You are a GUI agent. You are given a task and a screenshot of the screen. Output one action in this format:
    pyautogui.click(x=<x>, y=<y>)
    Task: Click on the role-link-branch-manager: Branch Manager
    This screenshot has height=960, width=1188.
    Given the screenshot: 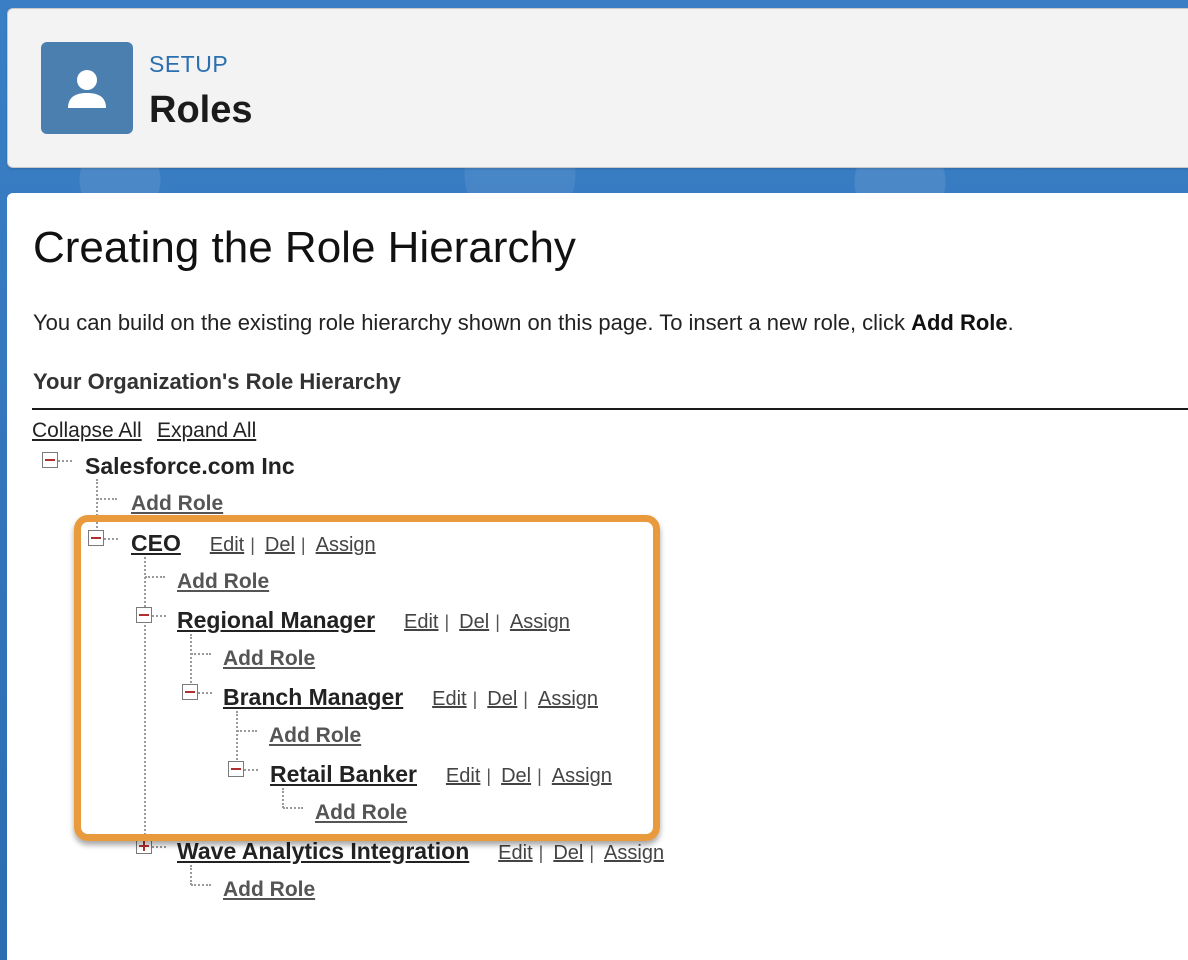 What is the action you would take?
    pyautogui.click(x=313, y=697)
    